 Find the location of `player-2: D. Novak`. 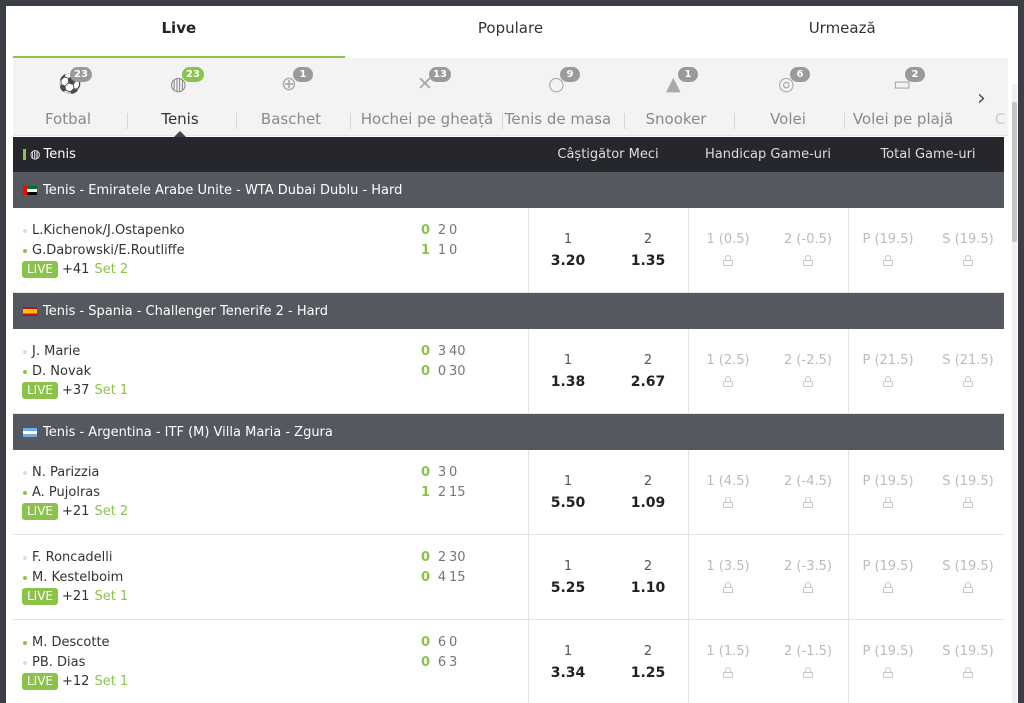

player-2: D. Novak is located at coordinates (57, 371).